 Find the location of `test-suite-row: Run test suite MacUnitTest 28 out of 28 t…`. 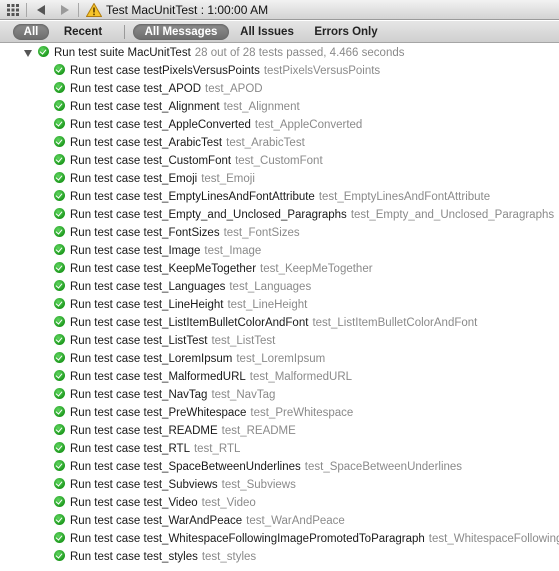

test-suite-row: Run test suite MacUnitTest 28 out of 28 t… is located at coordinates (202, 53).